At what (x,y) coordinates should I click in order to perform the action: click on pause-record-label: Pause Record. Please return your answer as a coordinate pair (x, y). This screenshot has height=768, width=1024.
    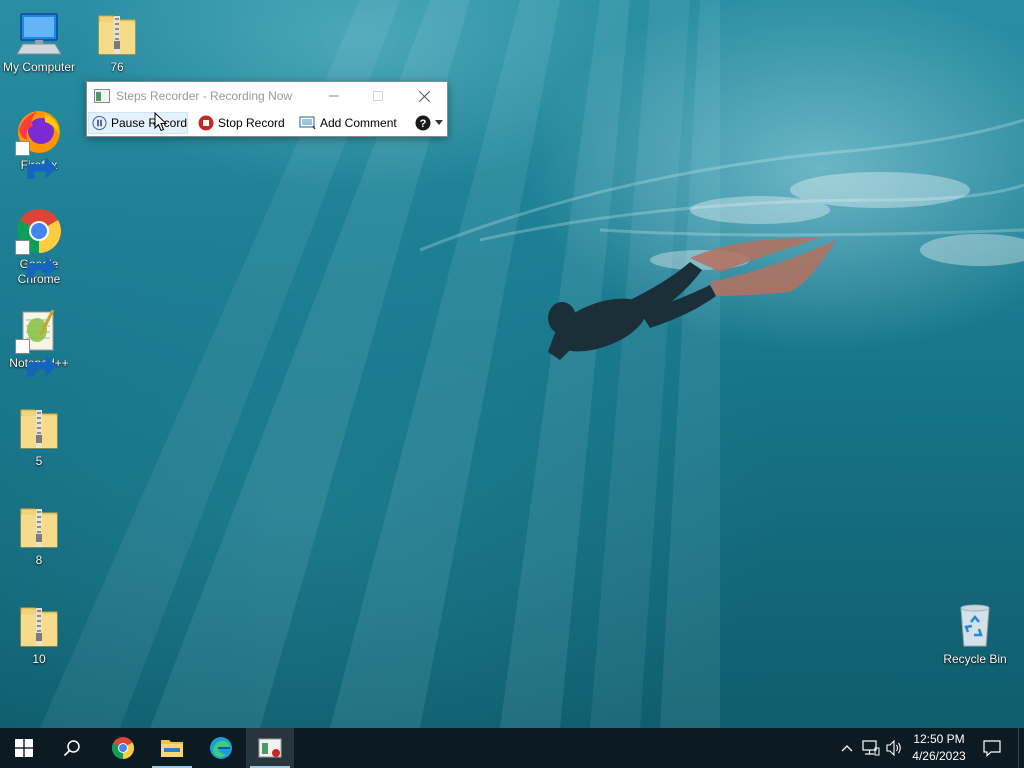
    Looking at the image, I should click on (148, 123).